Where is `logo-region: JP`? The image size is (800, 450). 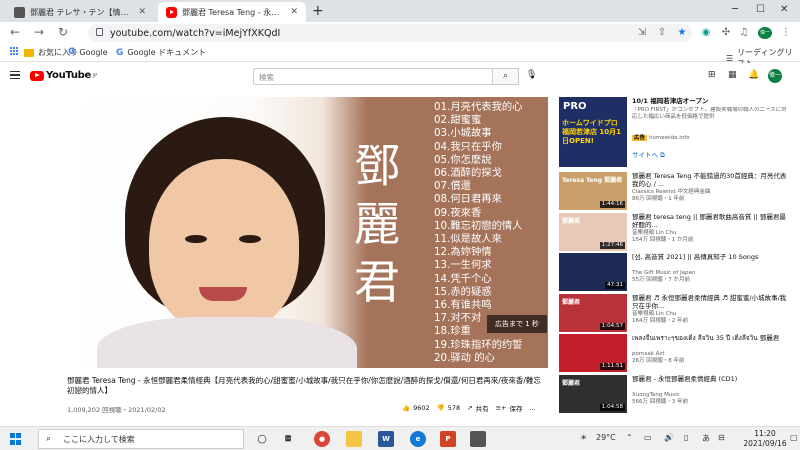 logo-region: JP is located at coordinates (95, 75).